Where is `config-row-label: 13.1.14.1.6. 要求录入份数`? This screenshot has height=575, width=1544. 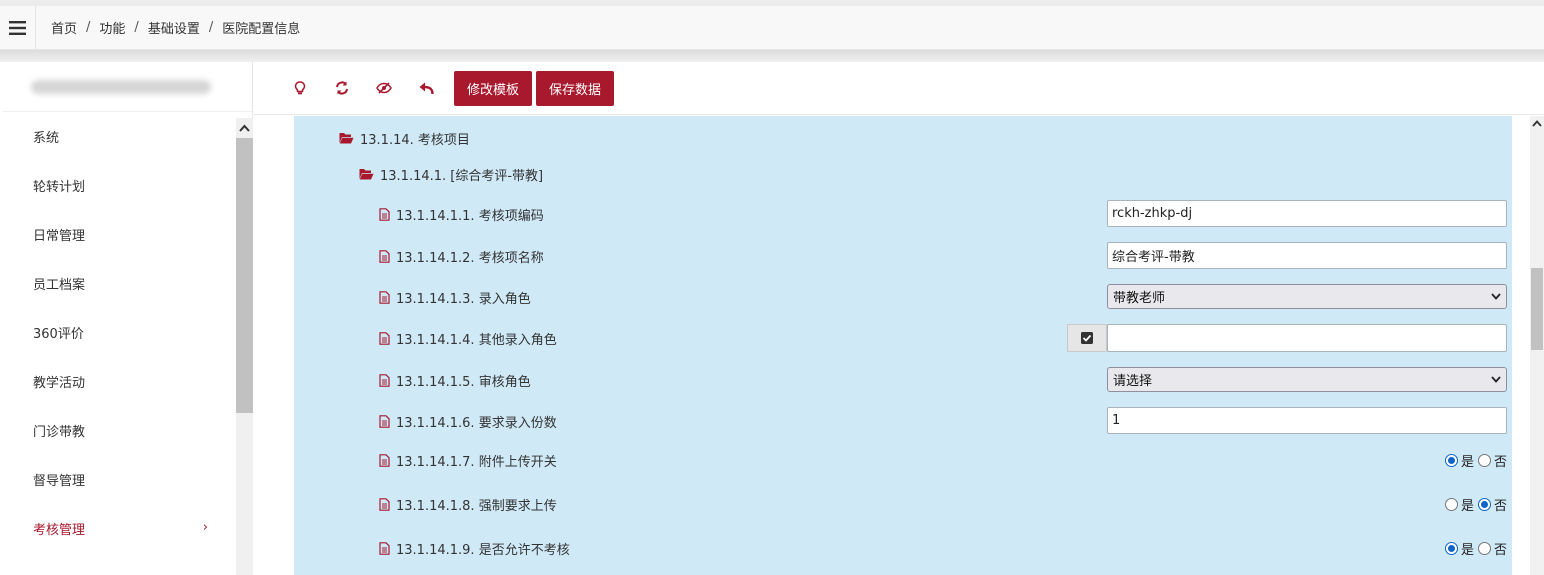 config-row-label: 13.1.14.1.6. 要求录入份数 is located at coordinates (468, 421).